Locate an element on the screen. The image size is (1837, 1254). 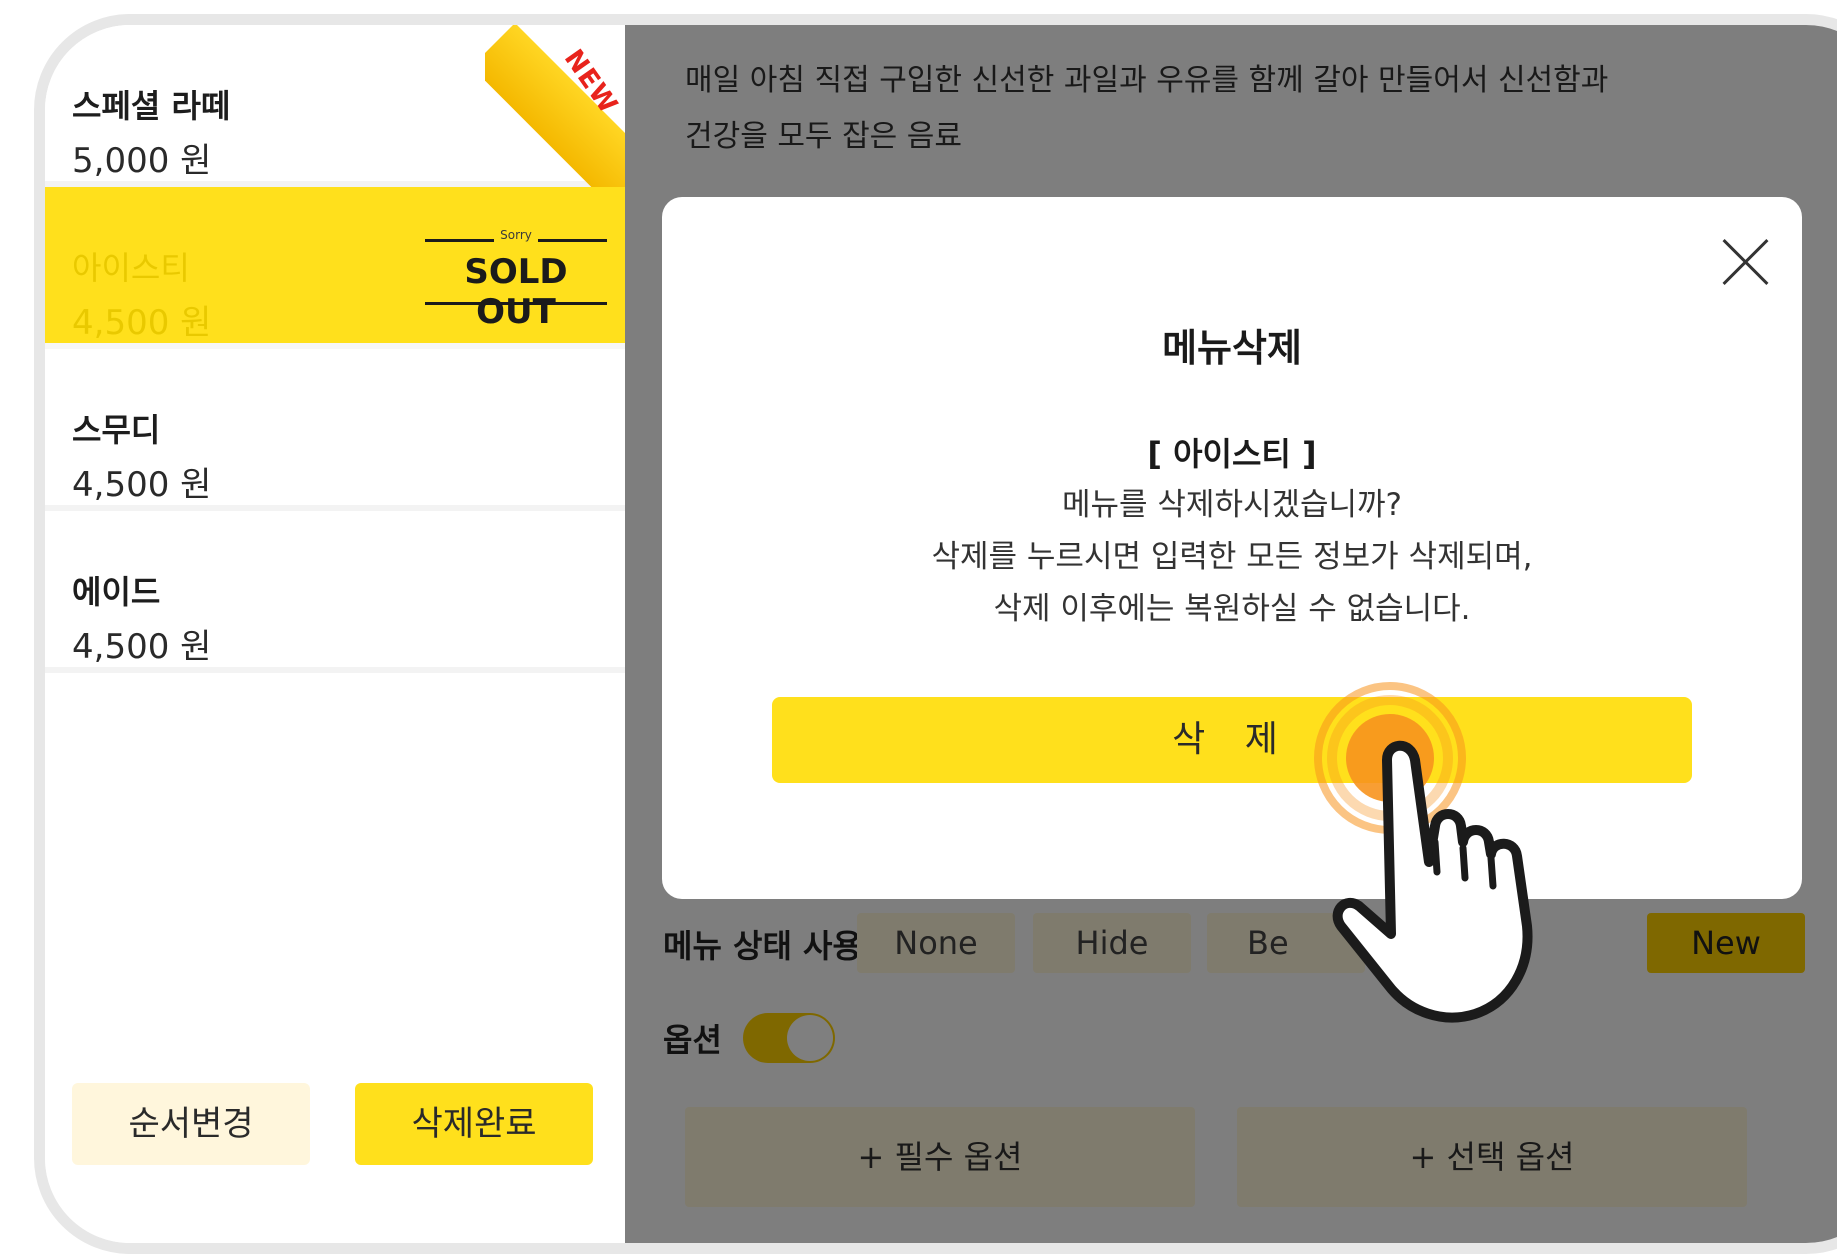
menu-item-name: 스무디 is located at coordinates (116, 430).